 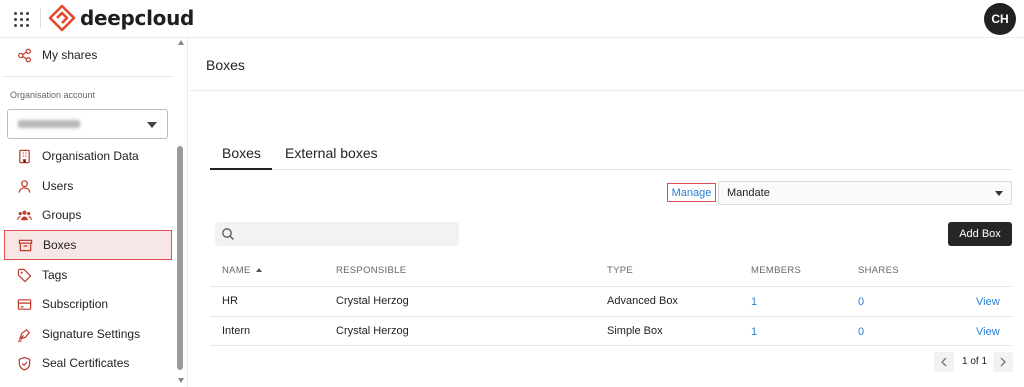 I want to click on sidebar-item-my-shares: My shares, so click(x=88, y=55).